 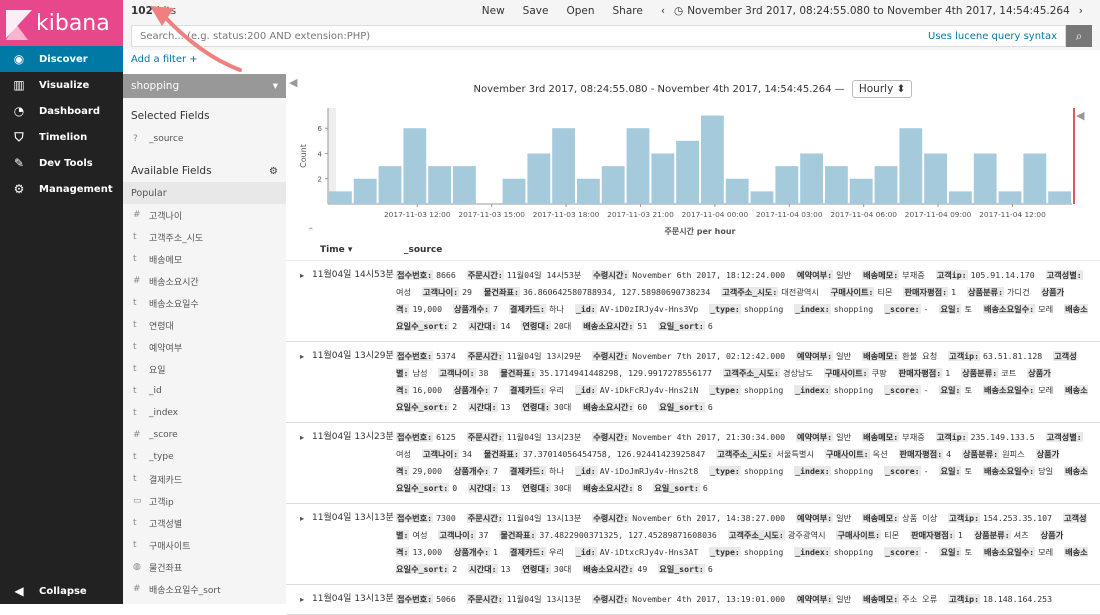 I want to click on field-item: # _score, so click(x=204, y=435).